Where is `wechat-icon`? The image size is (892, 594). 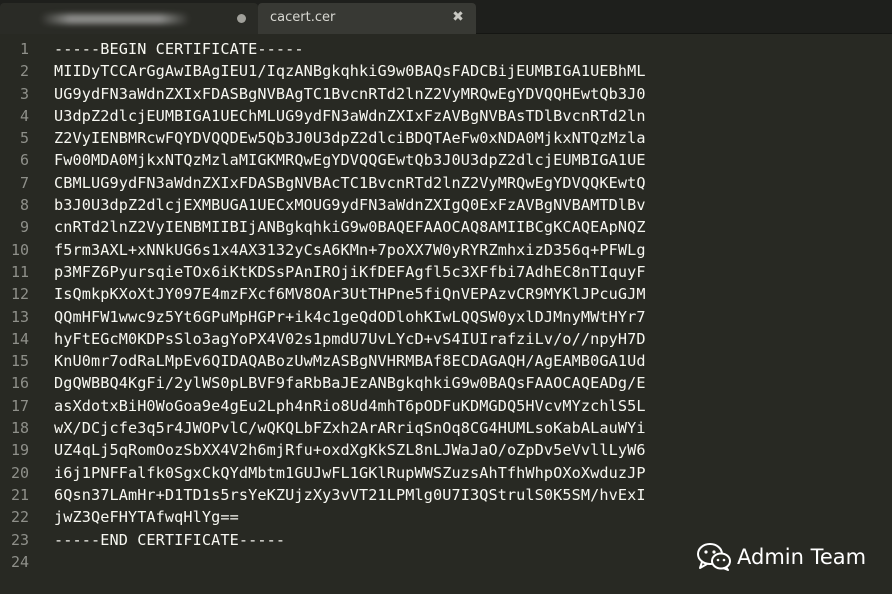
wechat-icon is located at coordinates (714, 557).